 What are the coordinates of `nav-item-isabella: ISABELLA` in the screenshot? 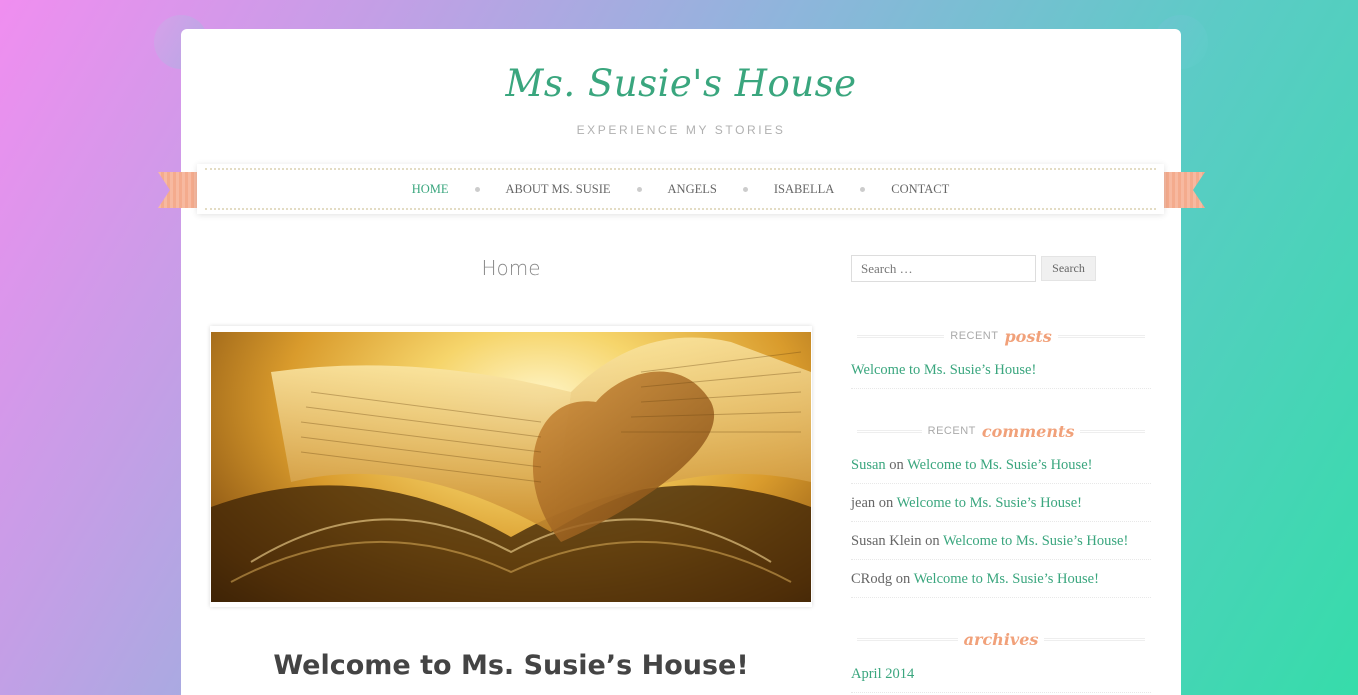 It's located at (804, 189).